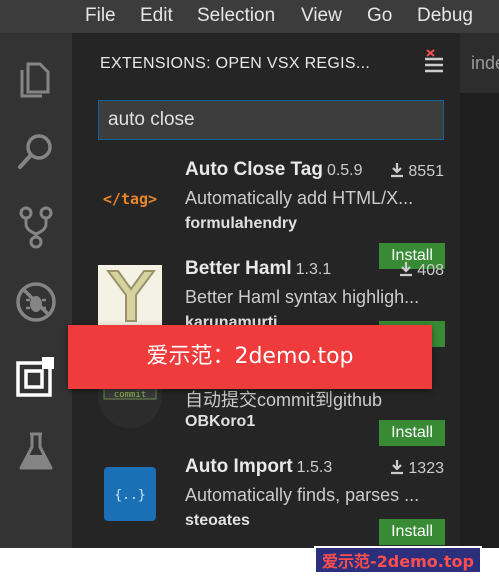 The width and height of the screenshot is (499, 579). What do you see at coordinates (284, 400) in the screenshot?
I see `extension-description: 自动提交commit到github` at bounding box center [284, 400].